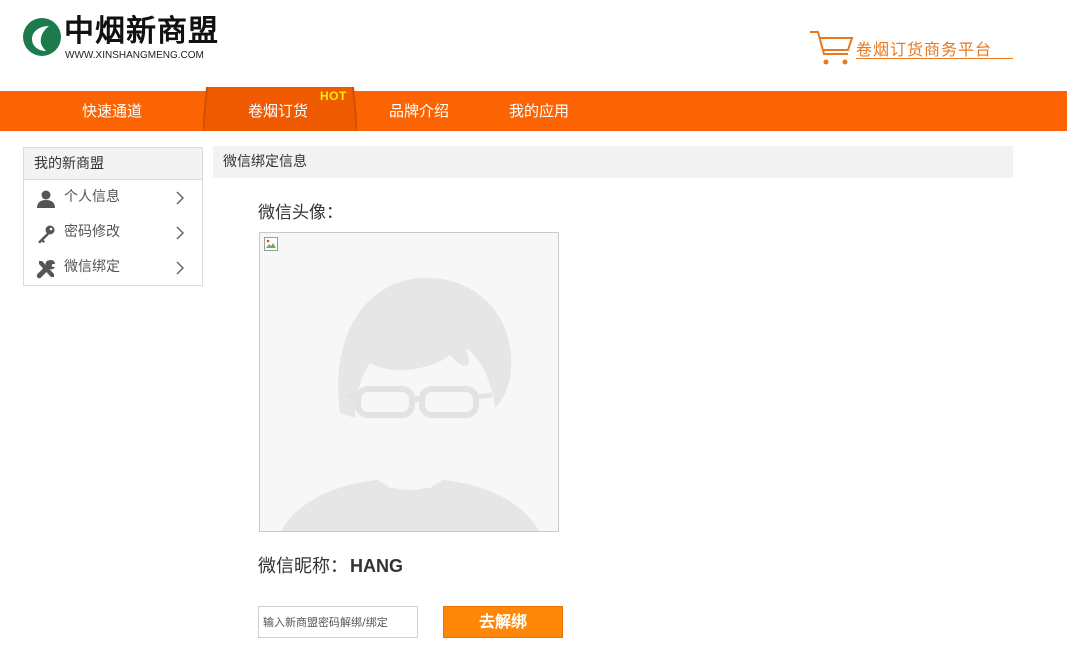 The height and width of the screenshot is (667, 1067). I want to click on main-nav: 快速通道 卷烟订货 品牌介绍 我的应用, so click(533, 109).